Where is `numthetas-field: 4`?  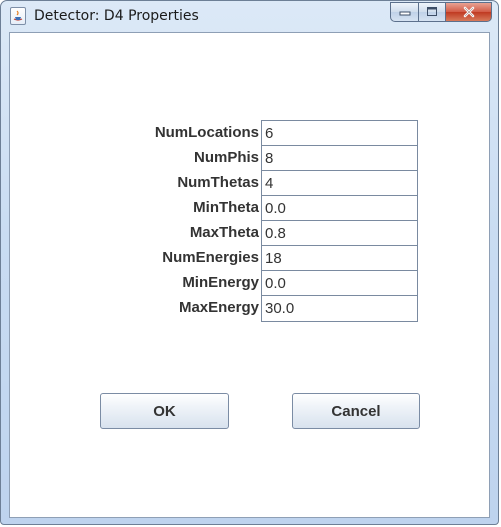 numthetas-field: 4 is located at coordinates (339, 183).